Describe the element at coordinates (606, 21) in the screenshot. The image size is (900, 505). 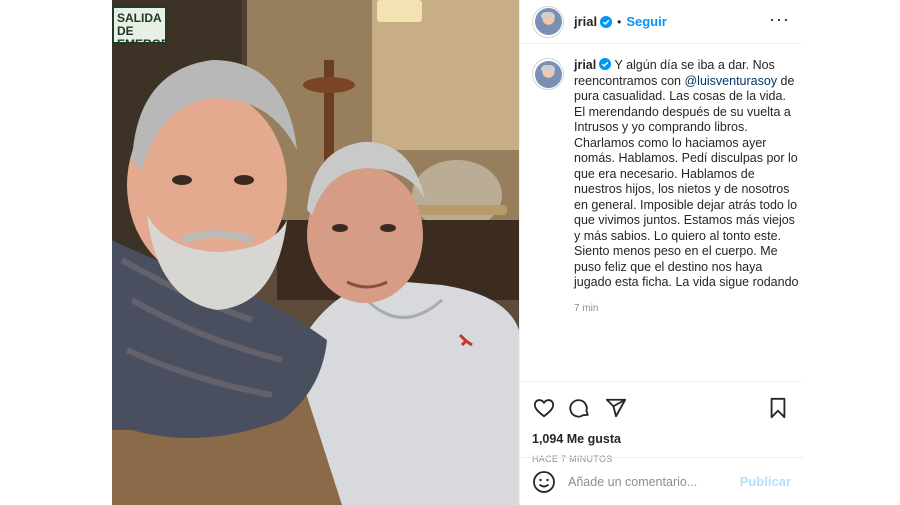
I see `verified-badge-icon` at that location.